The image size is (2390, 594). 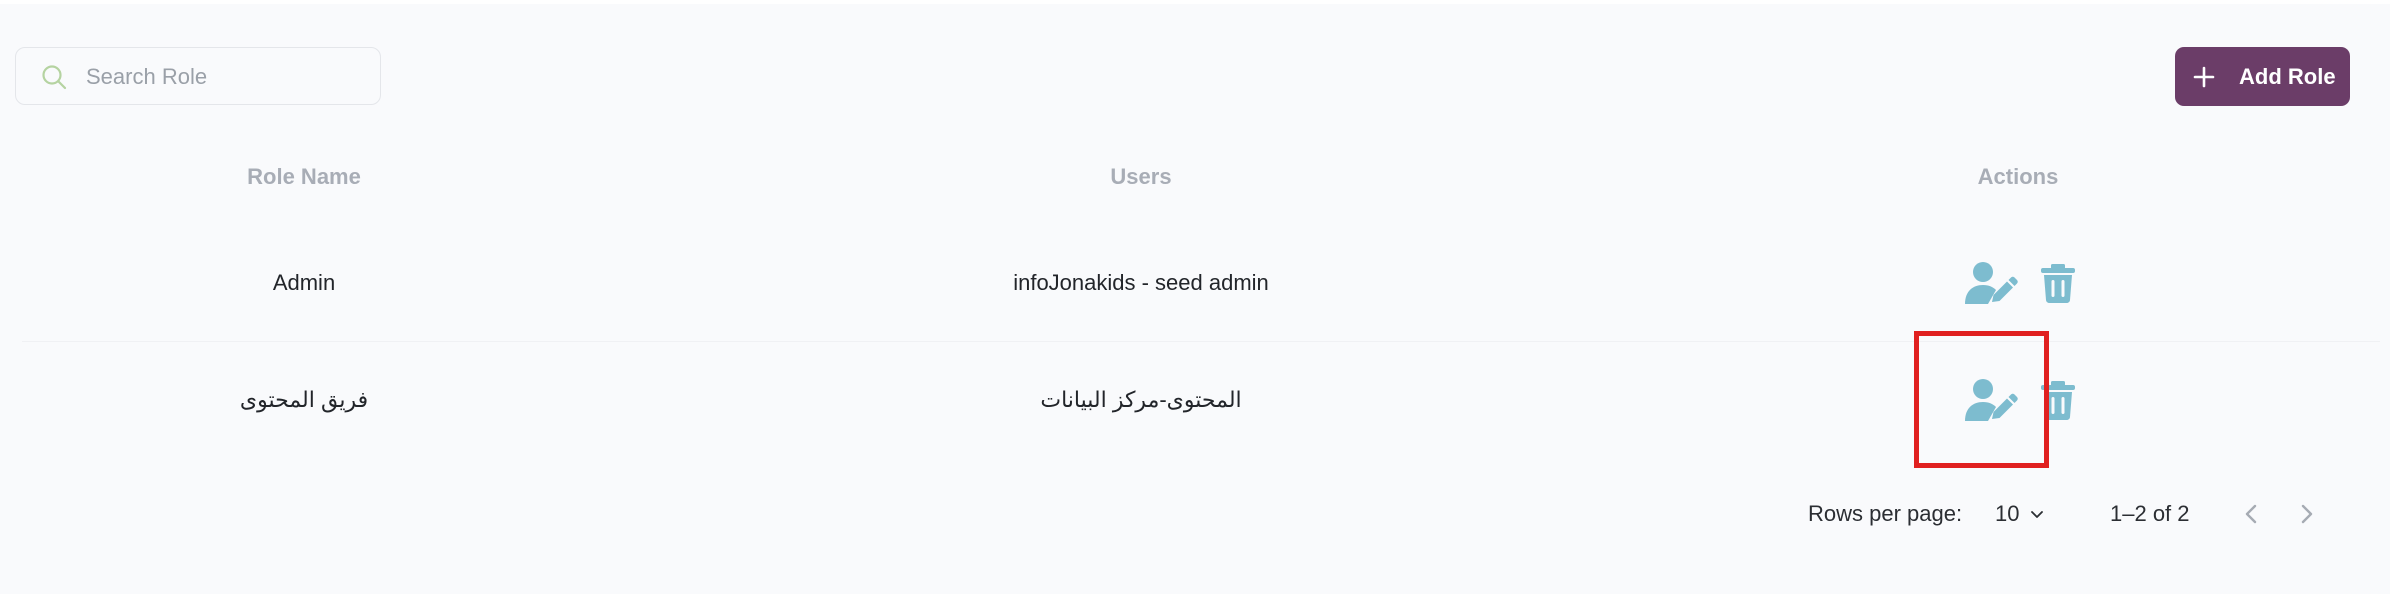 I want to click on pagination-range: 1–2 of 2, so click(x=2150, y=513).